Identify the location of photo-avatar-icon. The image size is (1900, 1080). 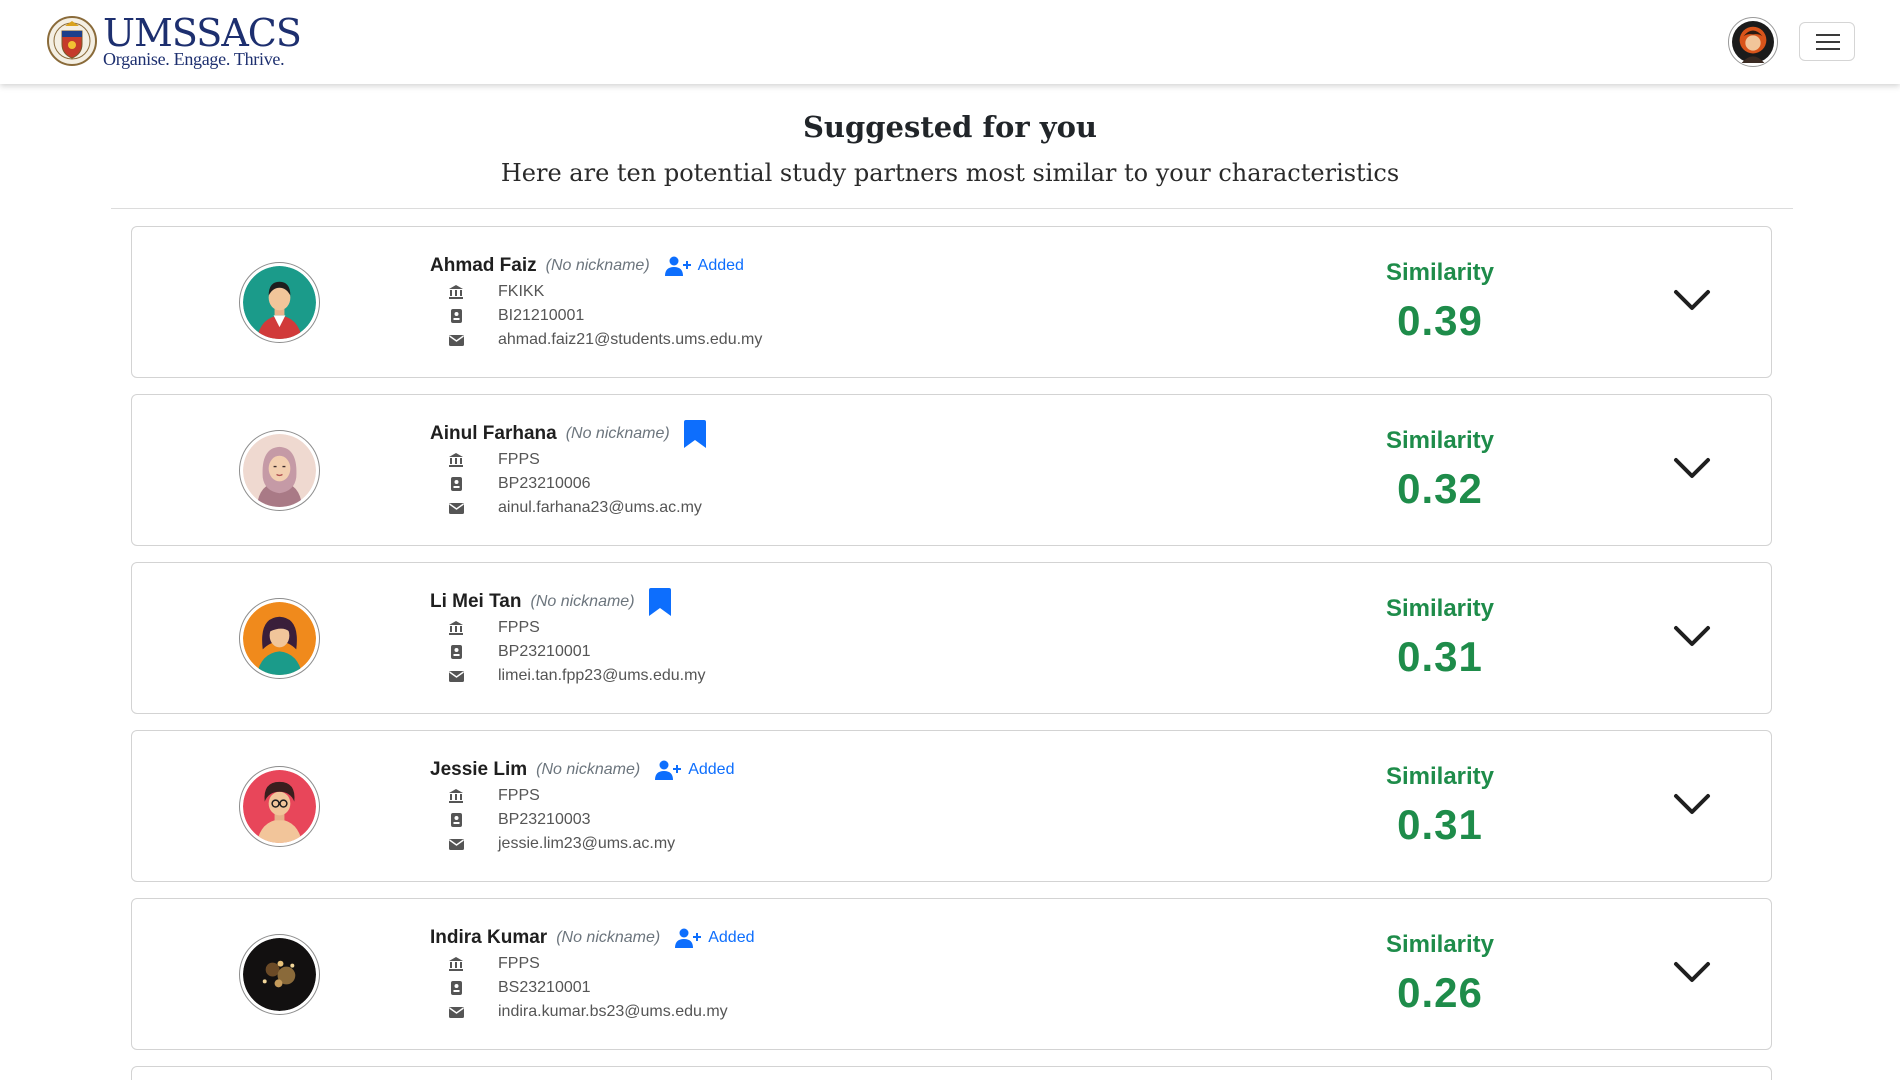
(279, 974).